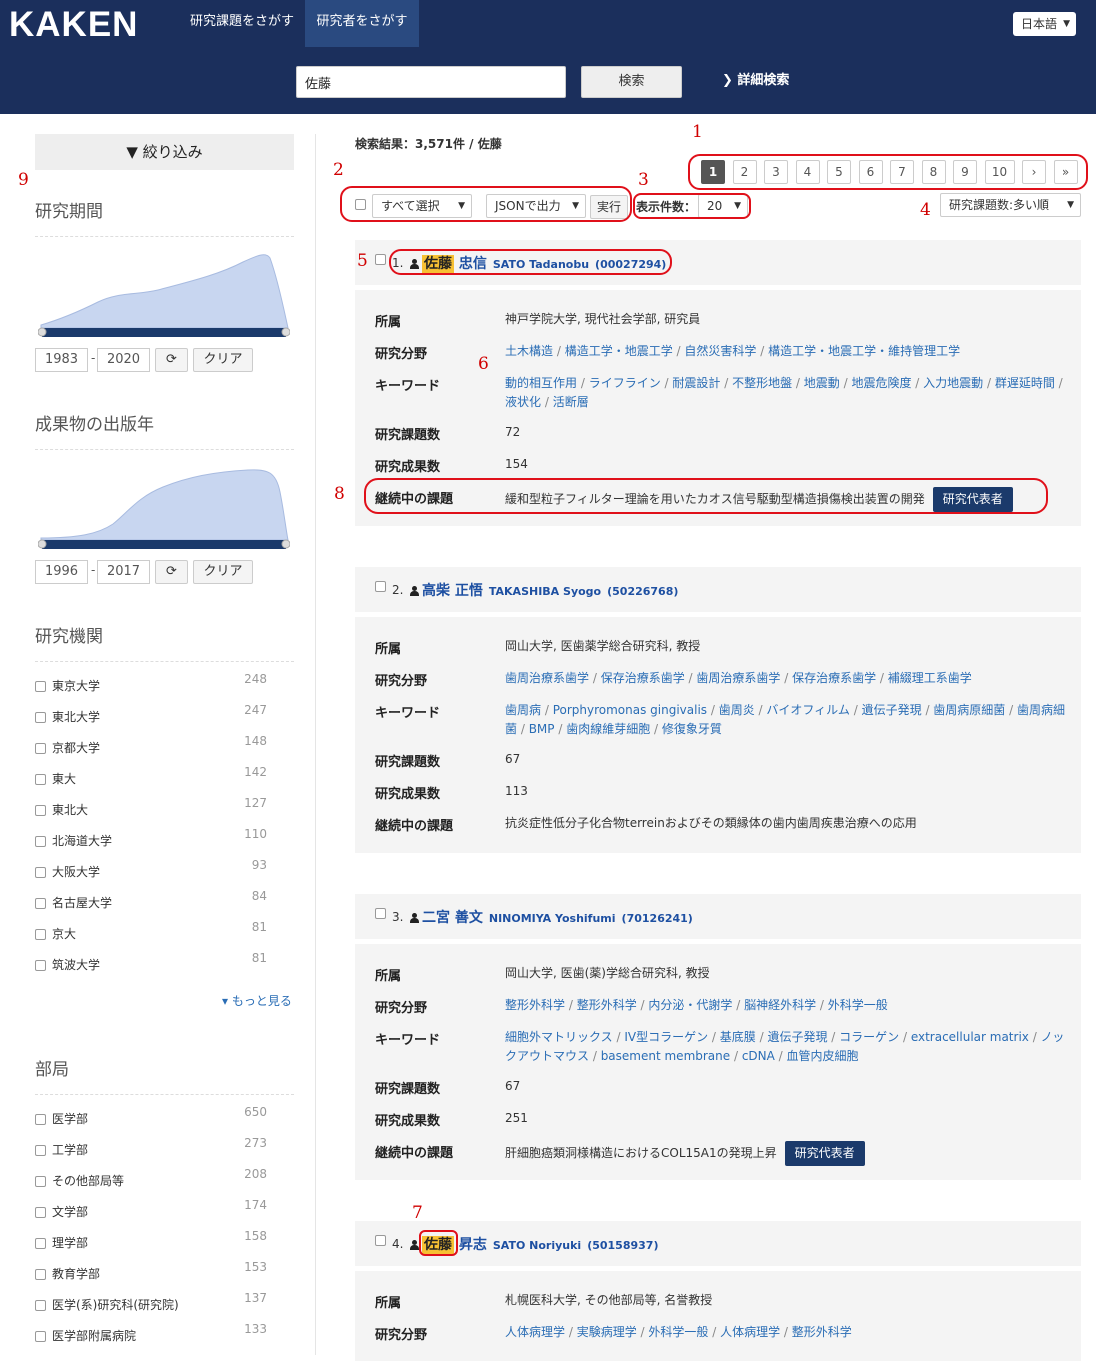 The width and height of the screenshot is (1096, 1361). Describe the element at coordinates (551, 917) in the screenshot. I see `researcher-name-link: 二宮 善文 NINOMIYA Yoshifumi (70126241)` at that location.